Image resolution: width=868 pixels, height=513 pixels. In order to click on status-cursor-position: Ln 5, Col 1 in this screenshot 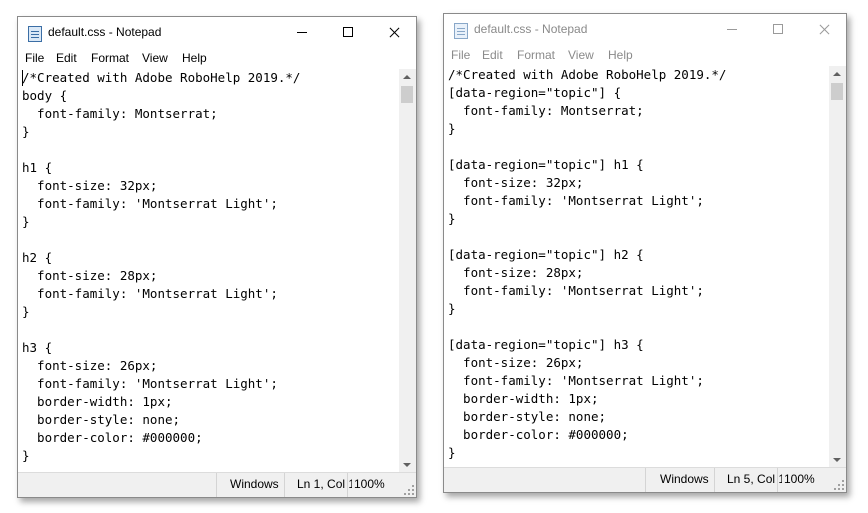, I will do `click(748, 480)`.